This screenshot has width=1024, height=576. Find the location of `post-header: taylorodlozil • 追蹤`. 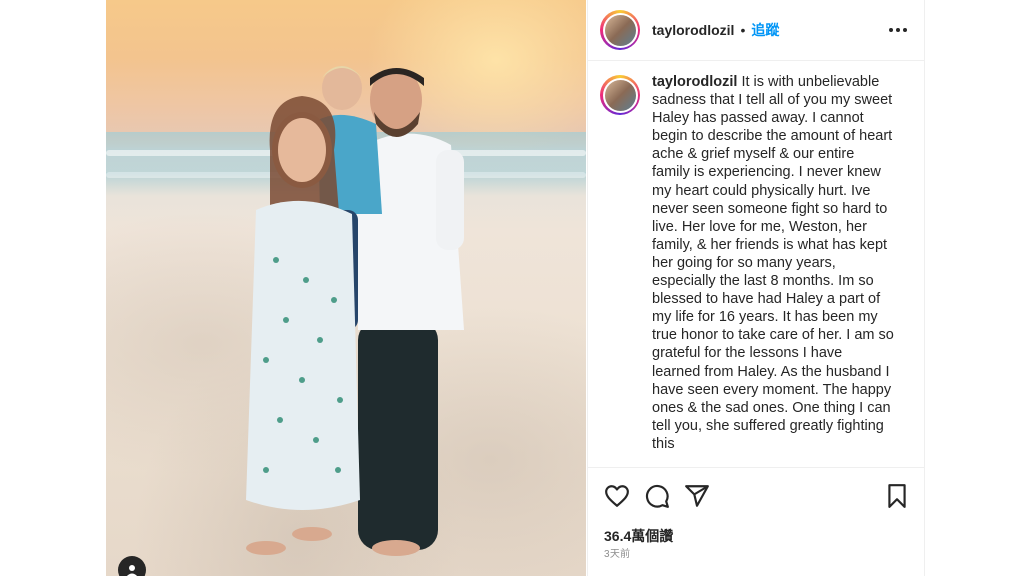

post-header: taylorodlozil • 追蹤 is located at coordinates (756, 30).